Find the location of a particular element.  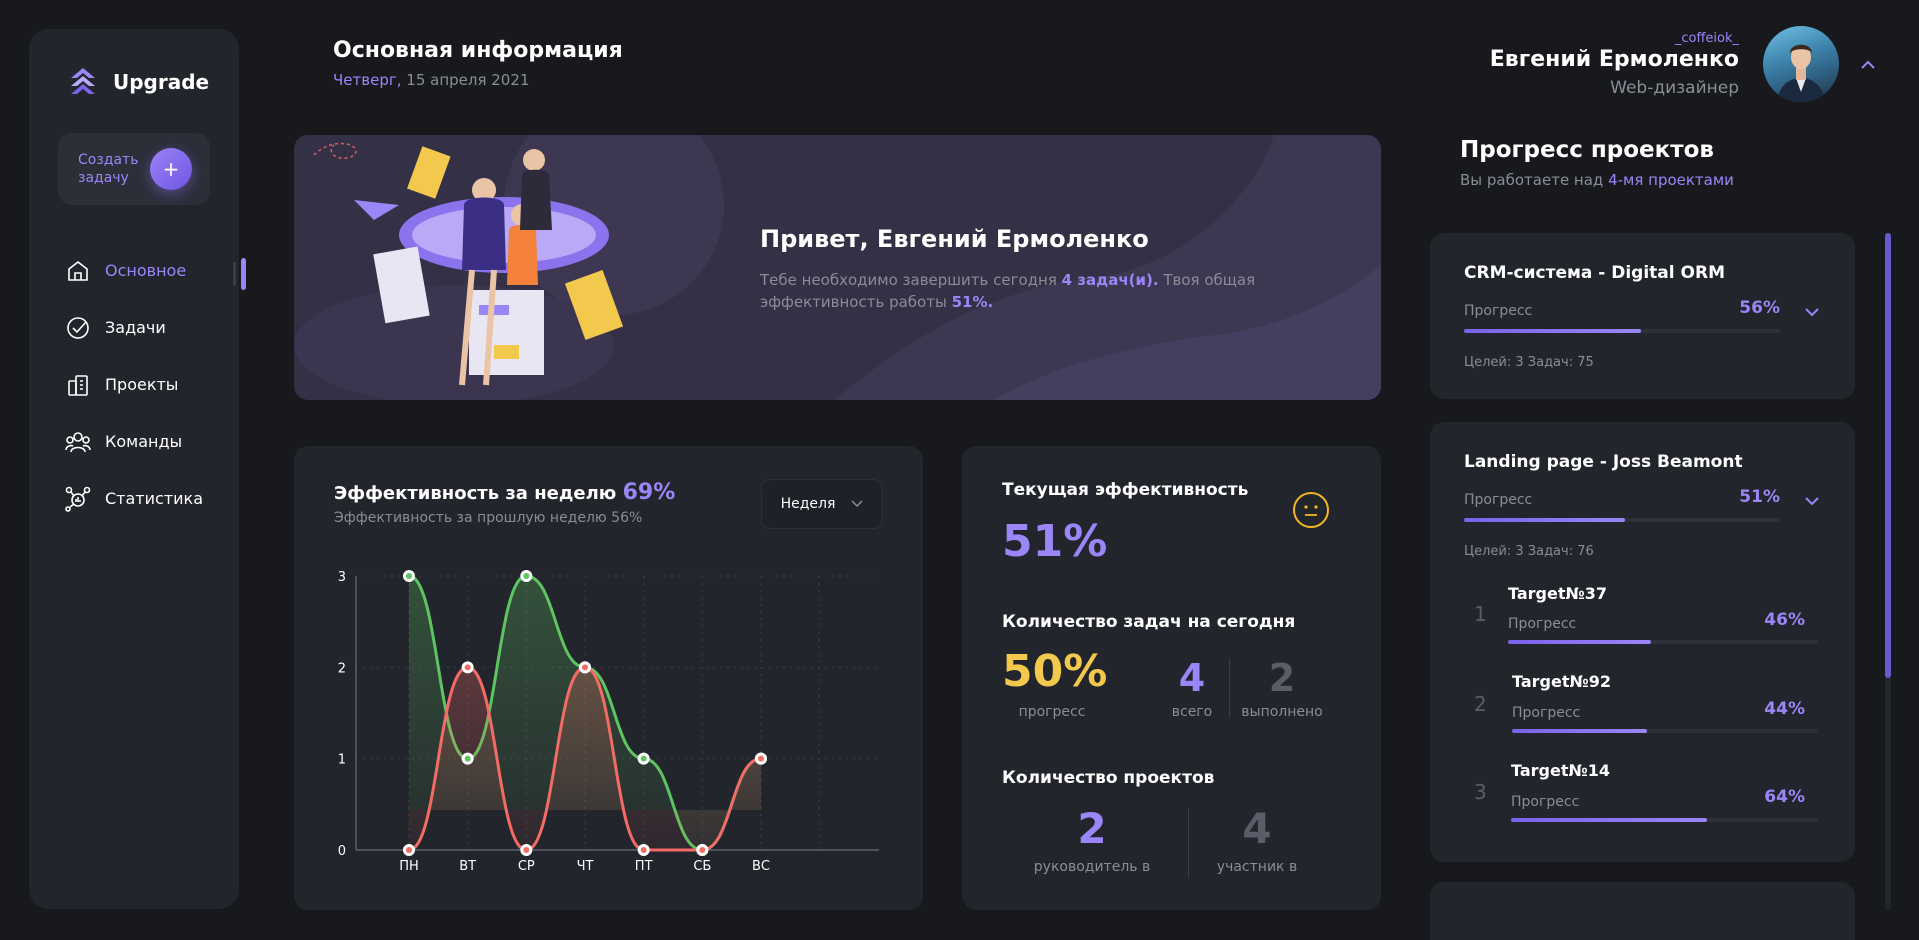

logo-icon is located at coordinates (83, 81).